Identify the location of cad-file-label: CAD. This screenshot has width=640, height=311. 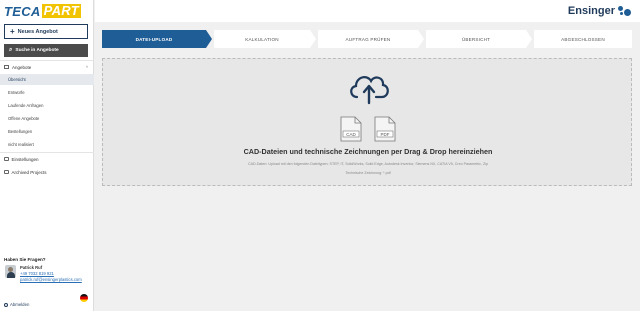
(351, 134).